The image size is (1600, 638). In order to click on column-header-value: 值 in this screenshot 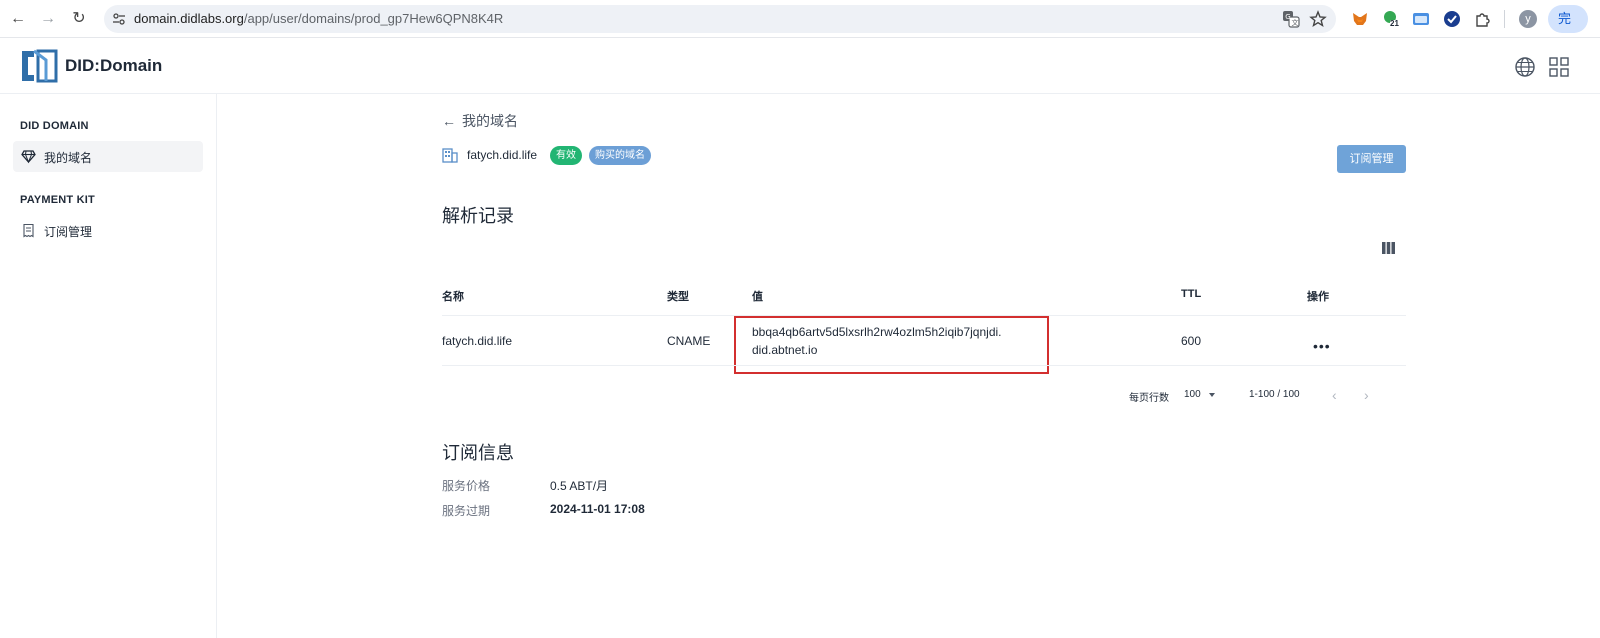, I will do `click(757, 296)`.